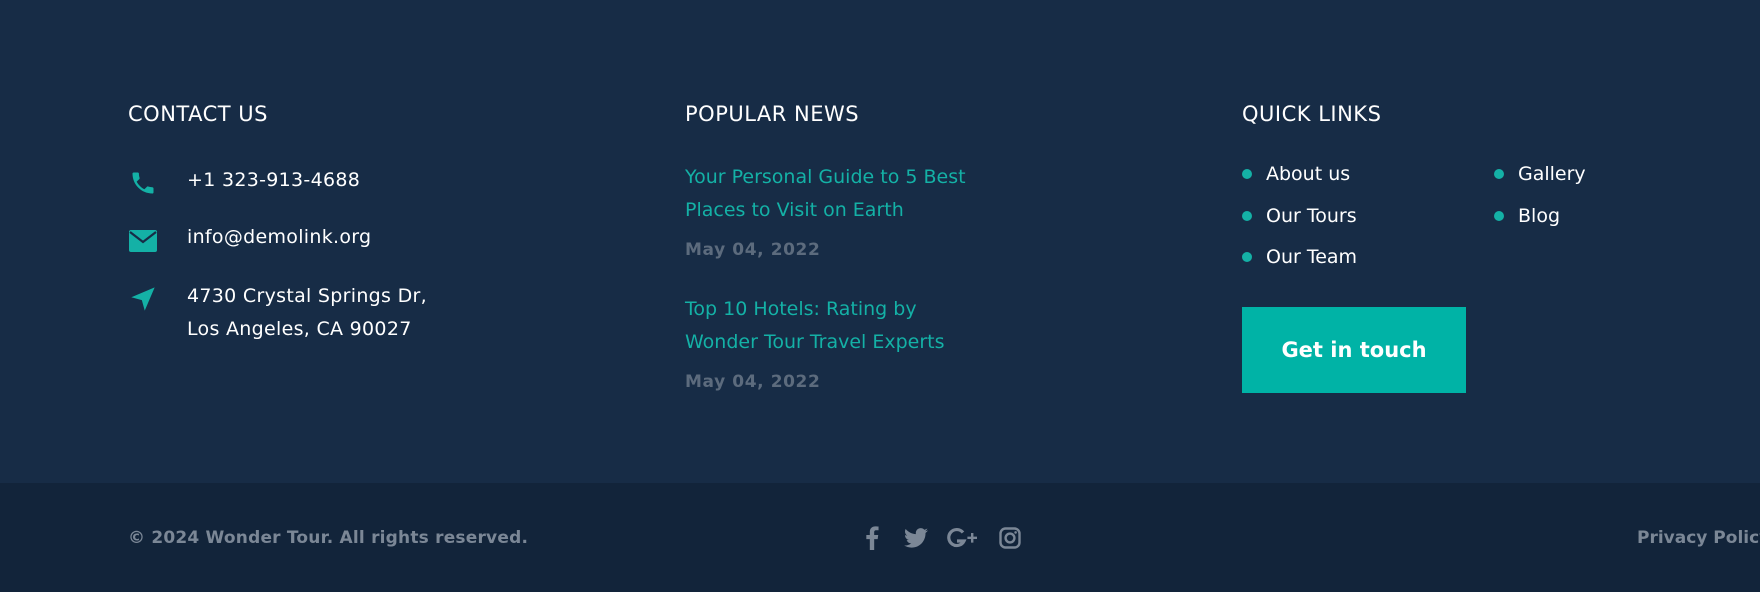  What do you see at coordinates (825, 177) in the screenshot?
I see `news-title-line: Your Personal Guide to 5 Best` at bounding box center [825, 177].